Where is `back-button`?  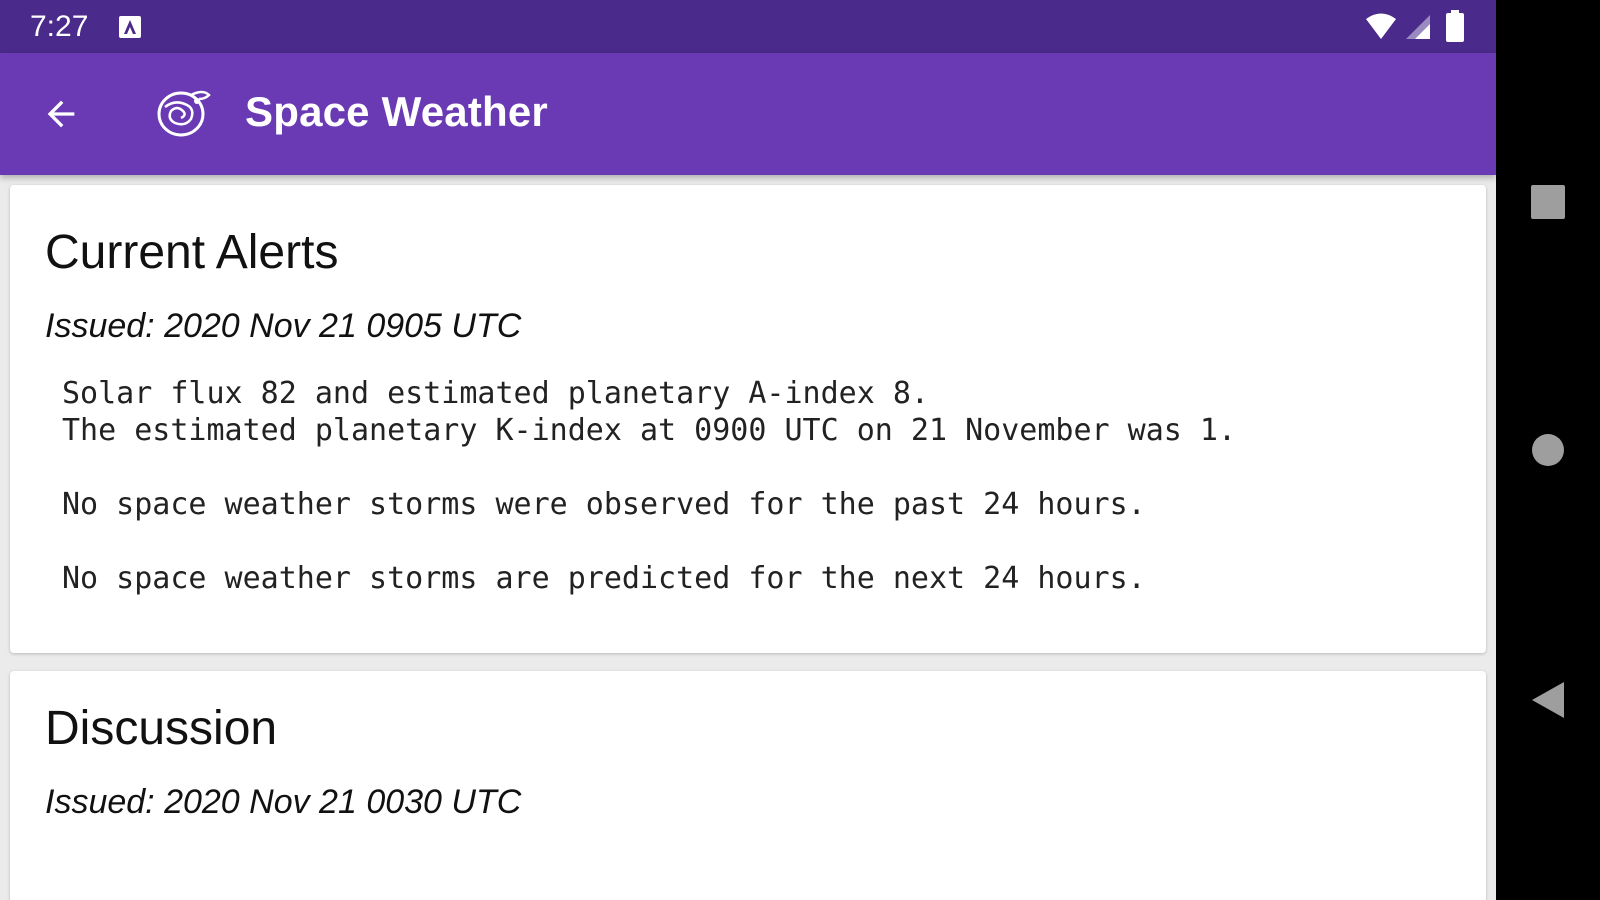 back-button is located at coordinates (61, 114).